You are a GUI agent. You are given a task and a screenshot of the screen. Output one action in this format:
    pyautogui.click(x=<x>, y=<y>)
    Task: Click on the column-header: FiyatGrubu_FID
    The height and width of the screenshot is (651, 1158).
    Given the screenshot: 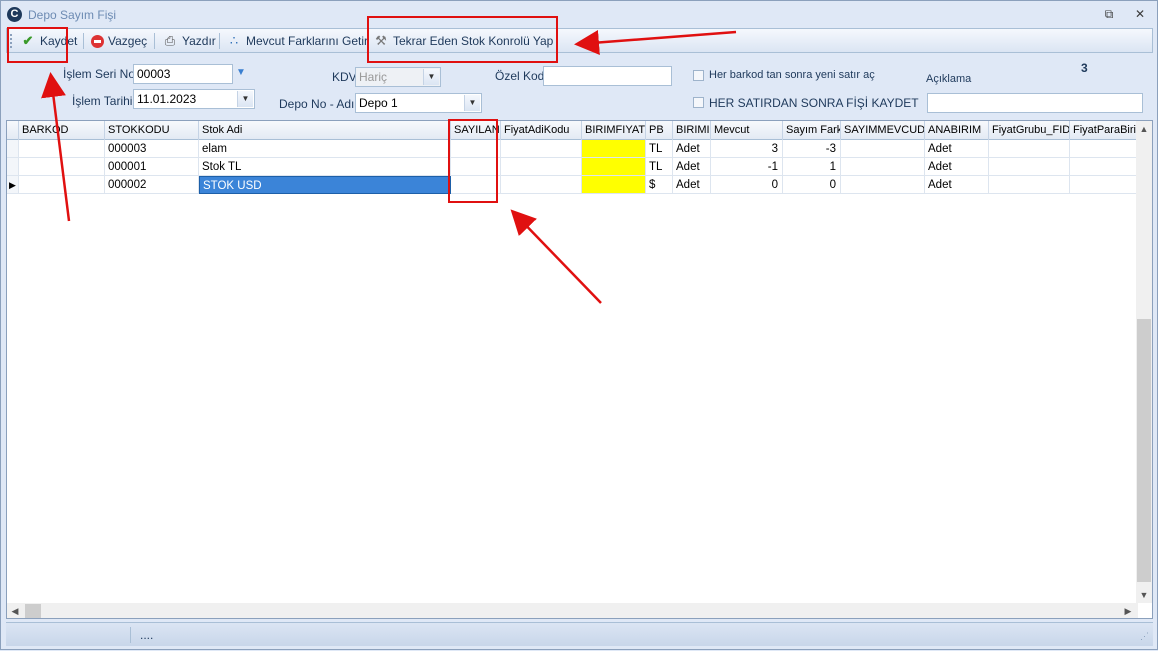 What is the action you would take?
    pyautogui.click(x=1029, y=130)
    